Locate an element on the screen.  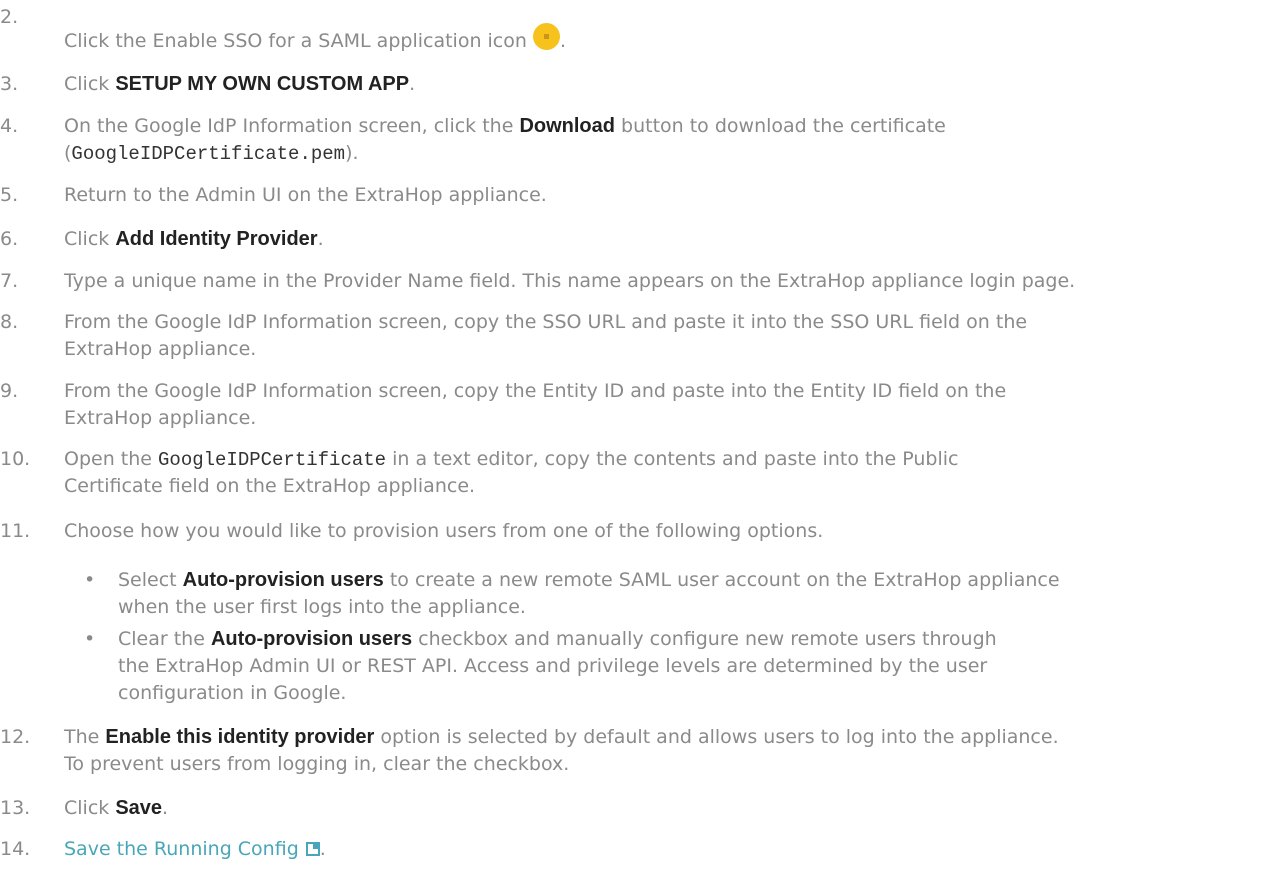
step-text: Click Add Identity Provider. is located at coordinates (194, 239).